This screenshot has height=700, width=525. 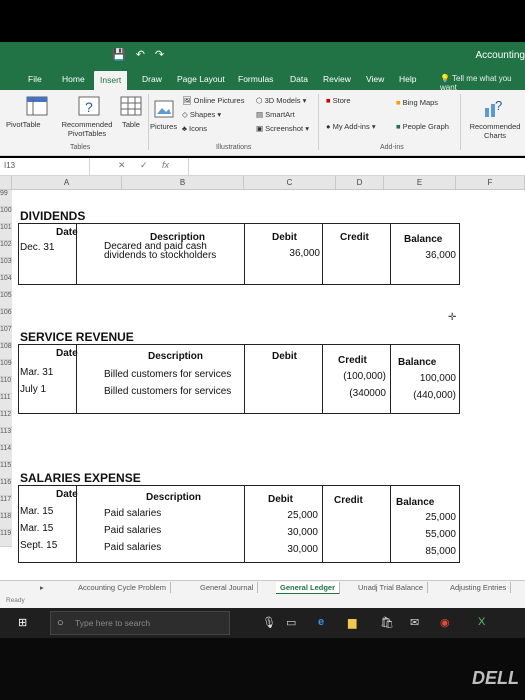 What do you see at coordinates (6, 504) in the screenshot?
I see `row-header: 117` at bounding box center [6, 504].